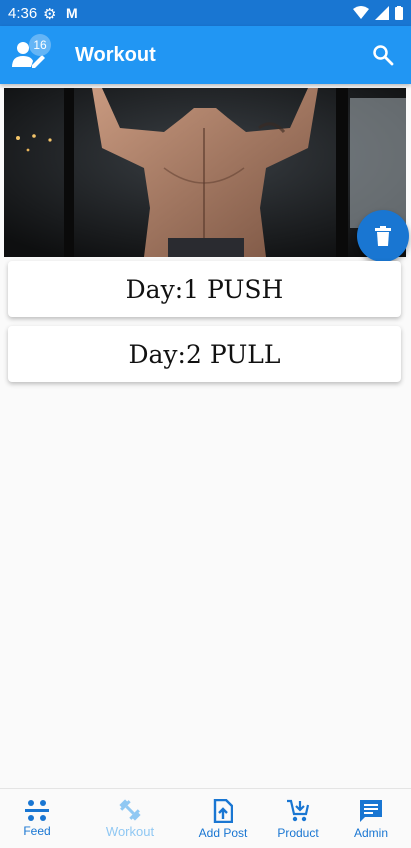  I want to click on nav-item-add-post: Add Post, so click(223, 818).